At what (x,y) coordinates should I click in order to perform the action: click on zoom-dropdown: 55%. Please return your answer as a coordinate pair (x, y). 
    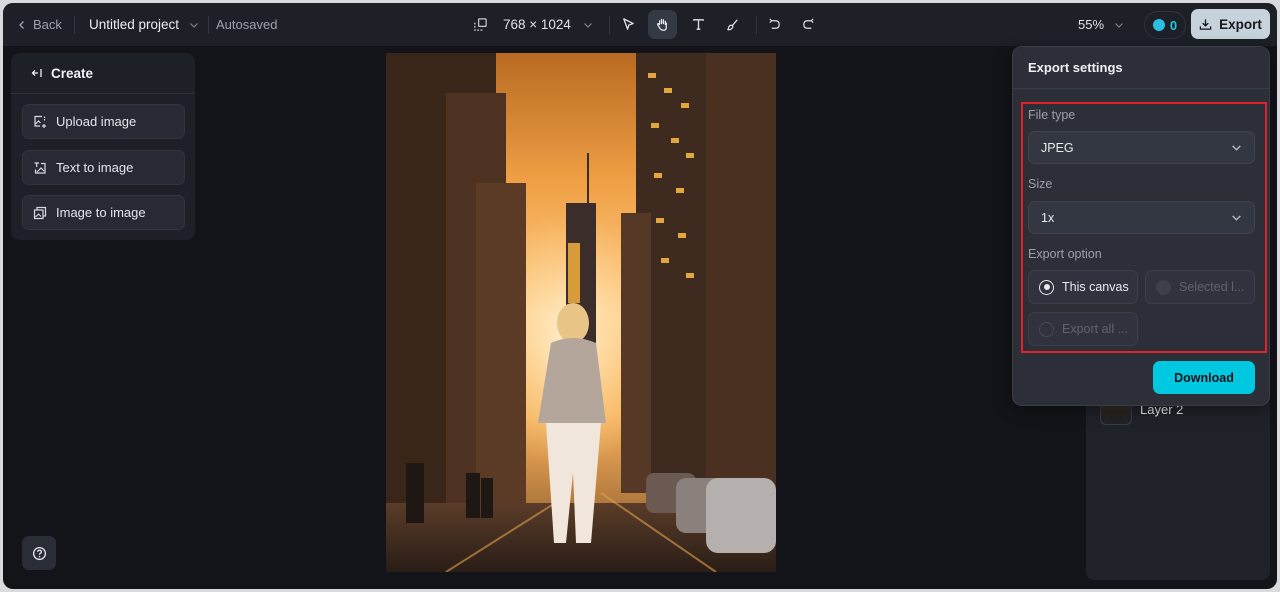
    Looking at the image, I should click on (1101, 24).